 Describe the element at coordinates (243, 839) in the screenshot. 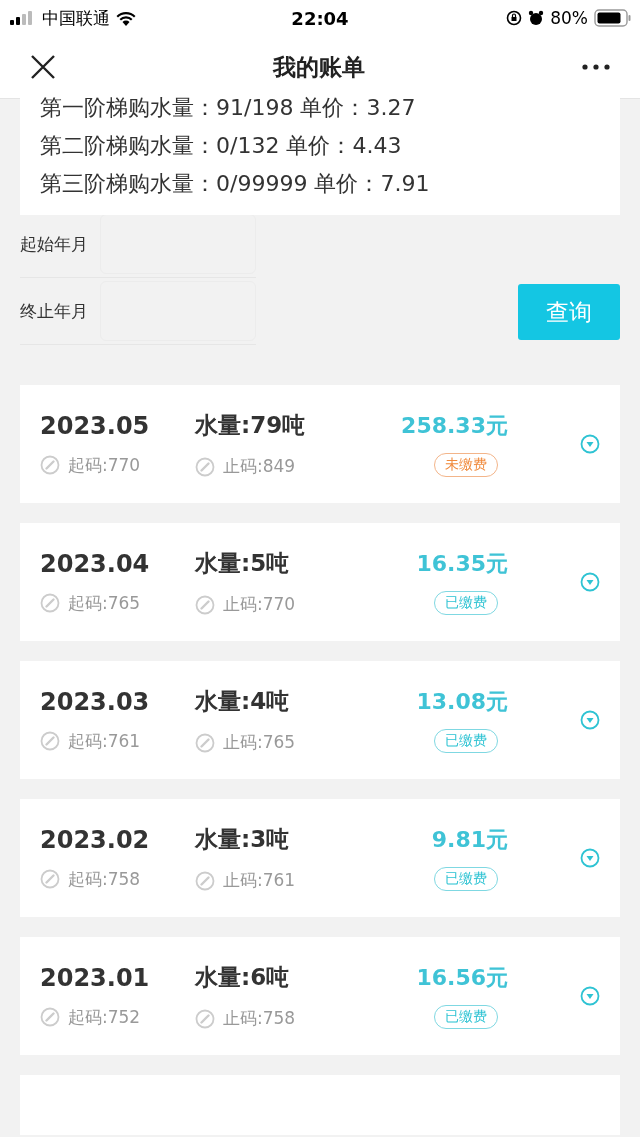

I see `water-volume: 水量:3吨` at that location.